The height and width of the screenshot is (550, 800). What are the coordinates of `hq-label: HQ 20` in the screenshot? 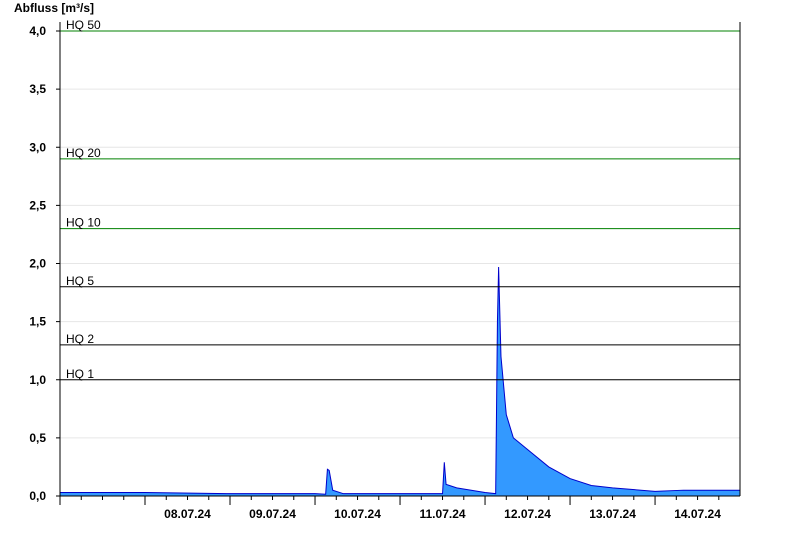 It's located at (83, 153).